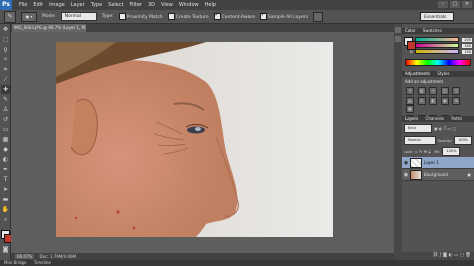 The height and width of the screenshot is (266, 474). What do you see at coordinates (78, 16) in the screenshot?
I see `mode-select: Normal` at bounding box center [78, 16].